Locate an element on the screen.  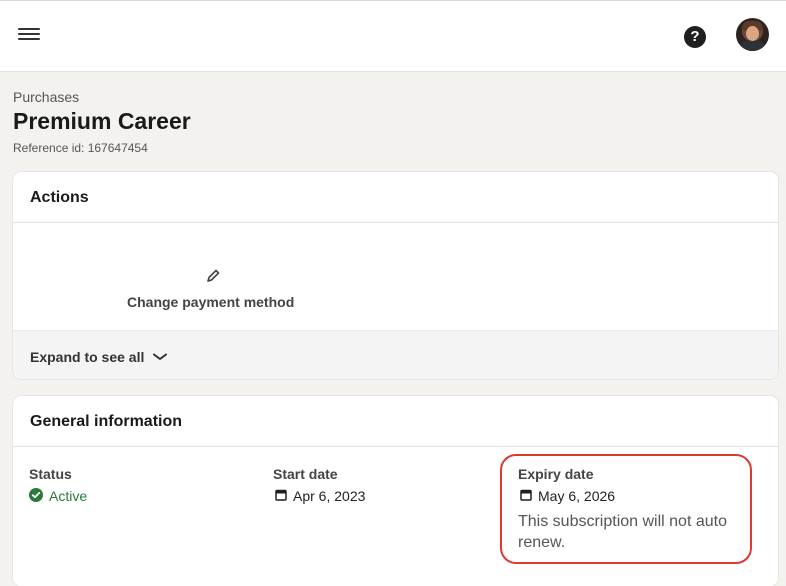
start-date-label: Start date is located at coordinates (305, 474).